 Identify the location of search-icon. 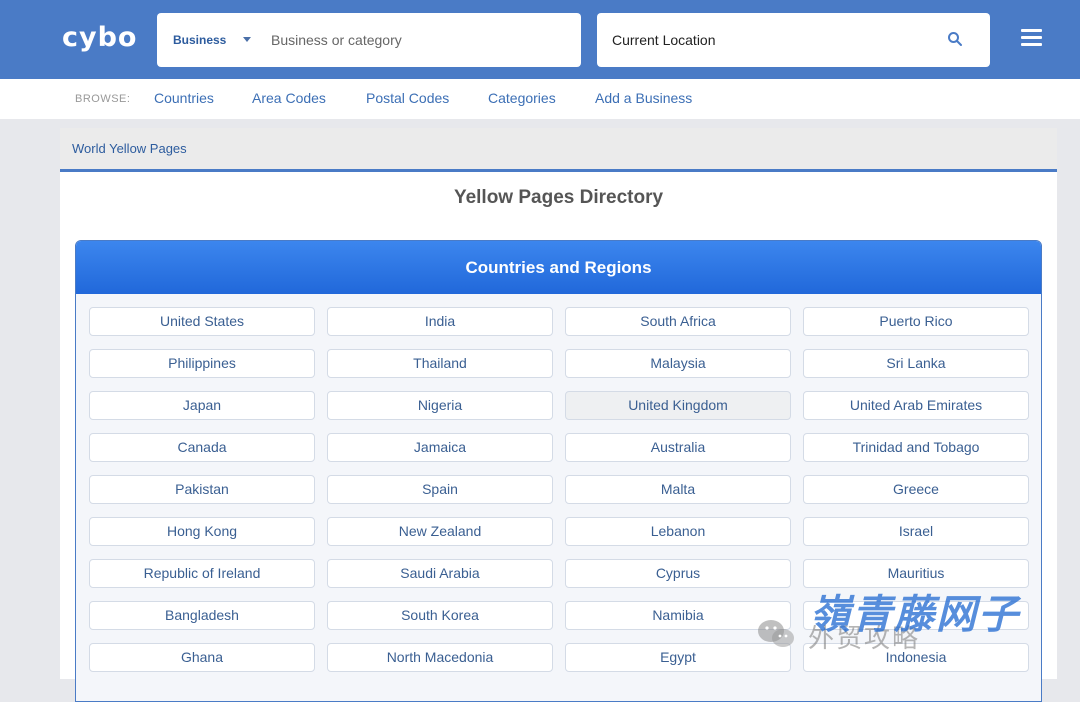
(955, 39).